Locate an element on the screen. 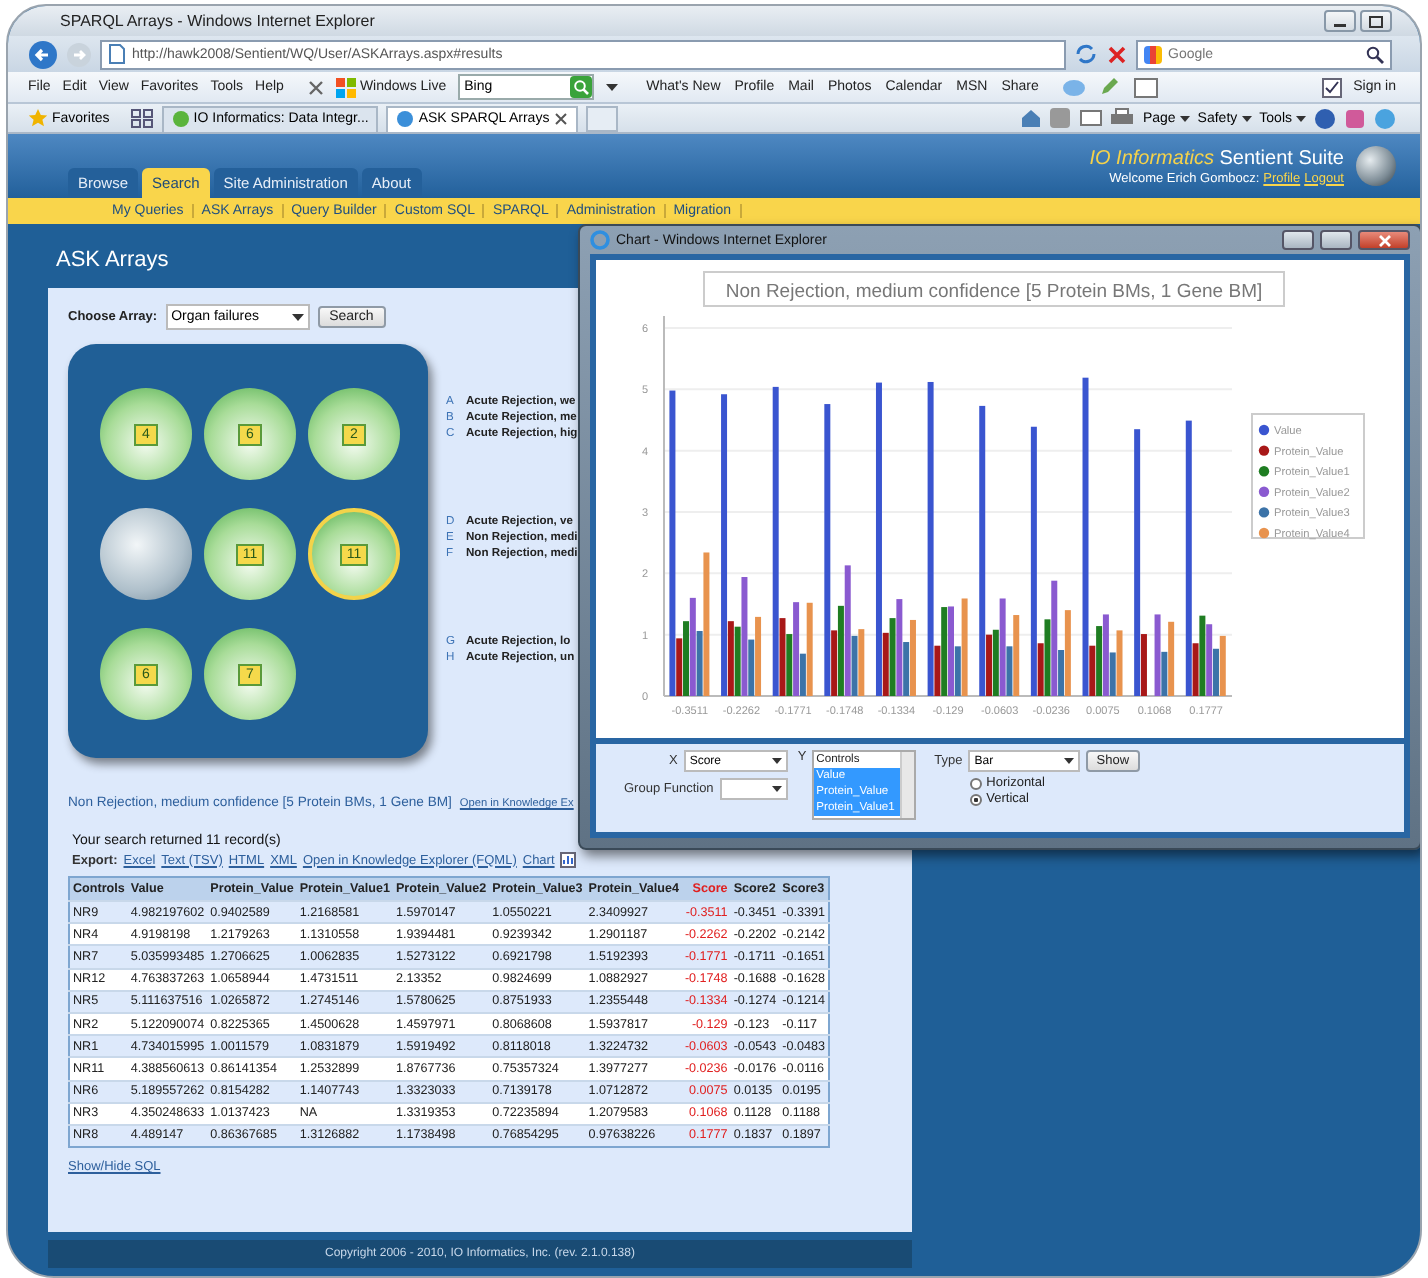  back-button is located at coordinates (43, 54).